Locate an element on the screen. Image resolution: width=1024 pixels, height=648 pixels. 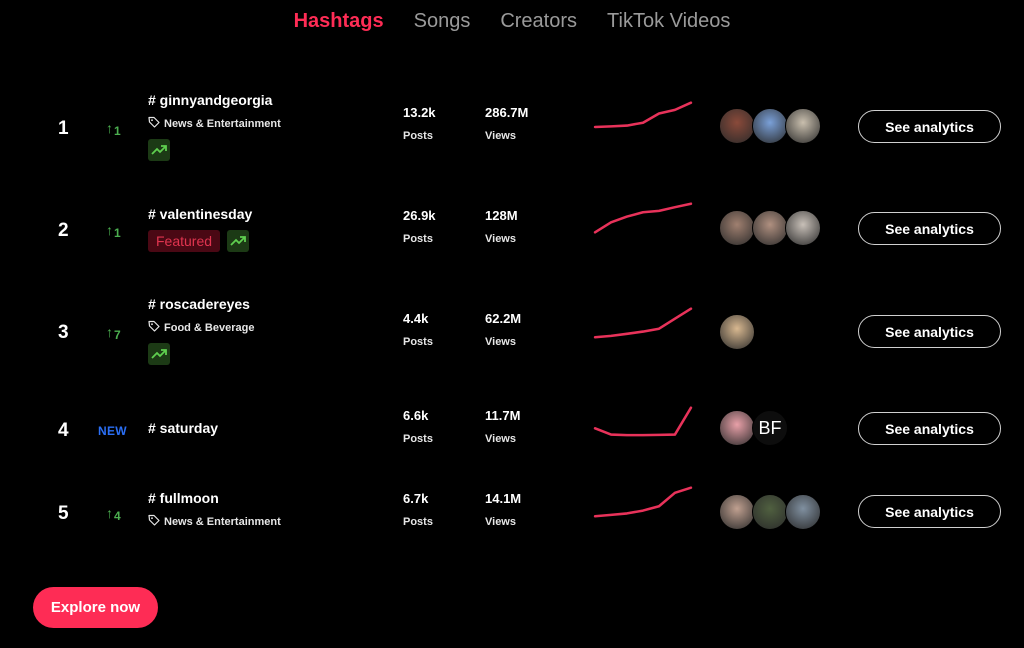
posts-count: 6.7k is located at coordinates (416, 498).